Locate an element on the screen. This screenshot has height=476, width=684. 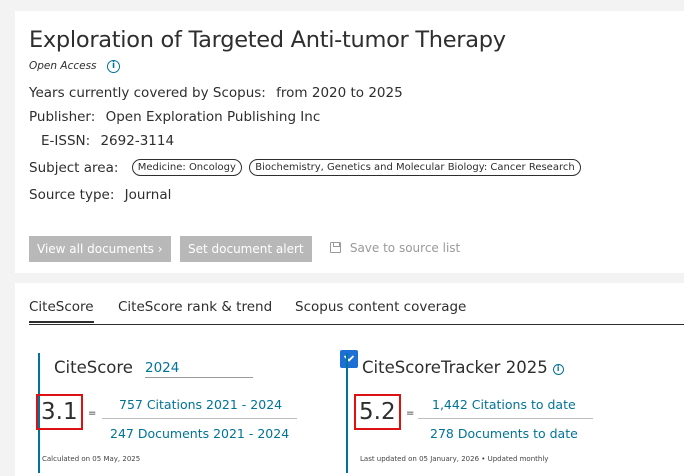
open-access-label: Open Access is located at coordinates (63, 66).